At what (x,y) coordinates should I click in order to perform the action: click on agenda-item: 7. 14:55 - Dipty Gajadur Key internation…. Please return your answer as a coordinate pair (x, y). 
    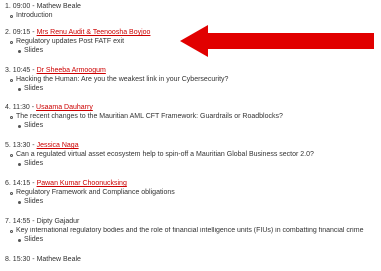
    Looking at the image, I should click on (193, 231).